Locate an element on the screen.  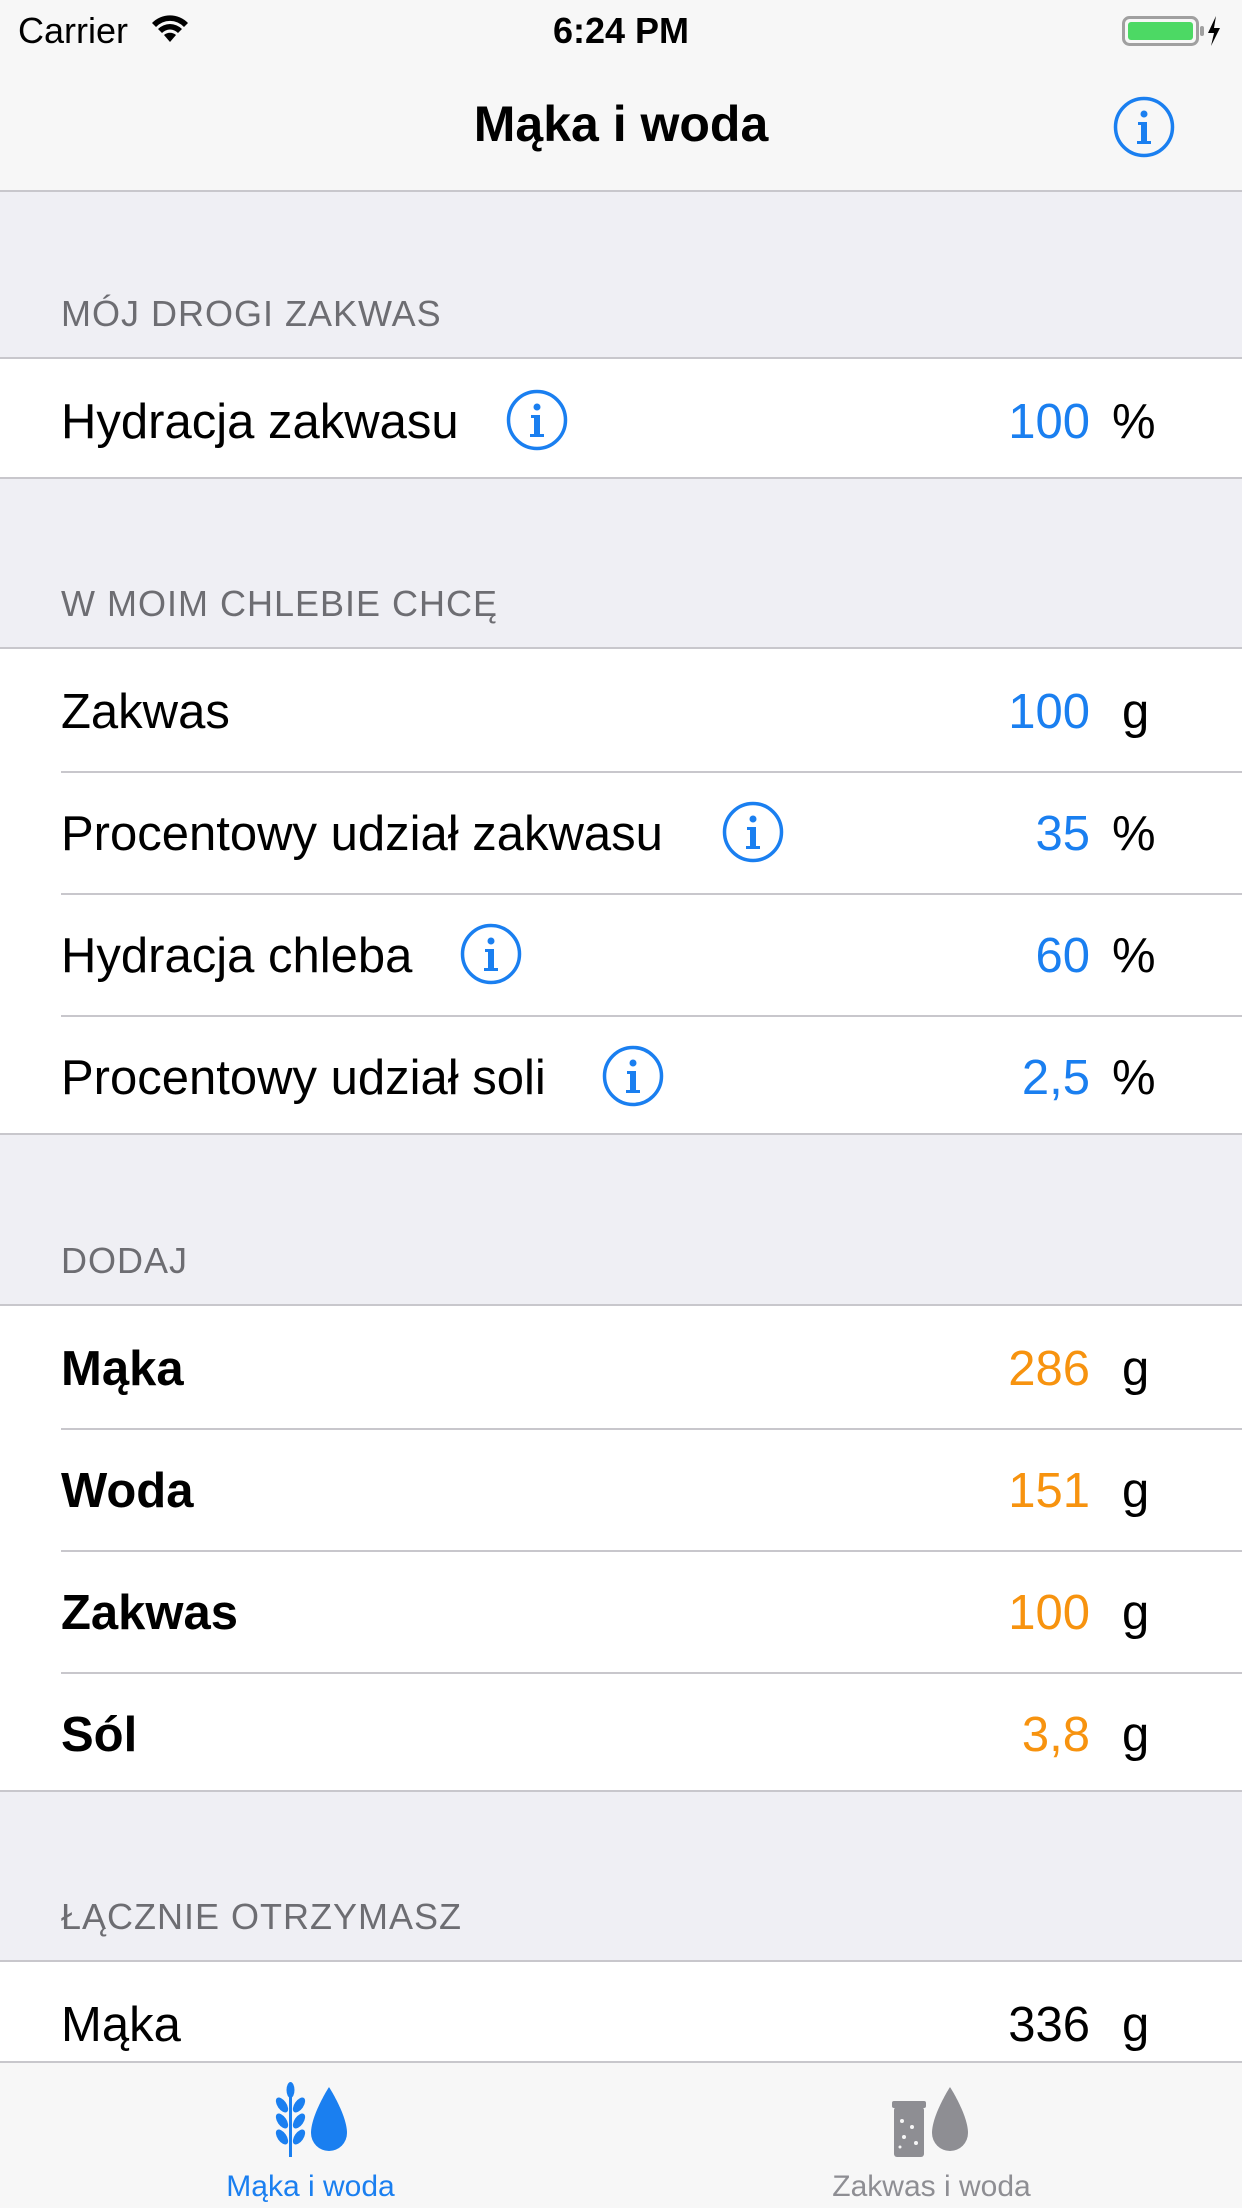
row-starter-hydration: Hydracja zakwasu 100 % is located at coordinates (621, 420).